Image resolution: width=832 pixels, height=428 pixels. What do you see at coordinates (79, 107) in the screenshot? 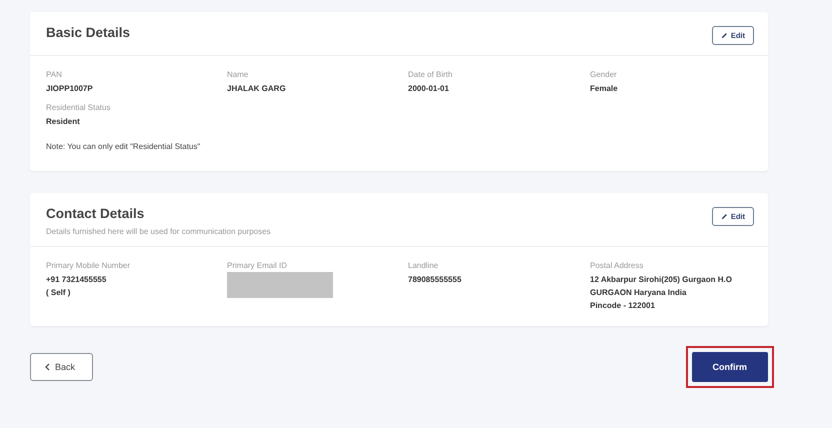
I see `field-label: Residential Status` at bounding box center [79, 107].